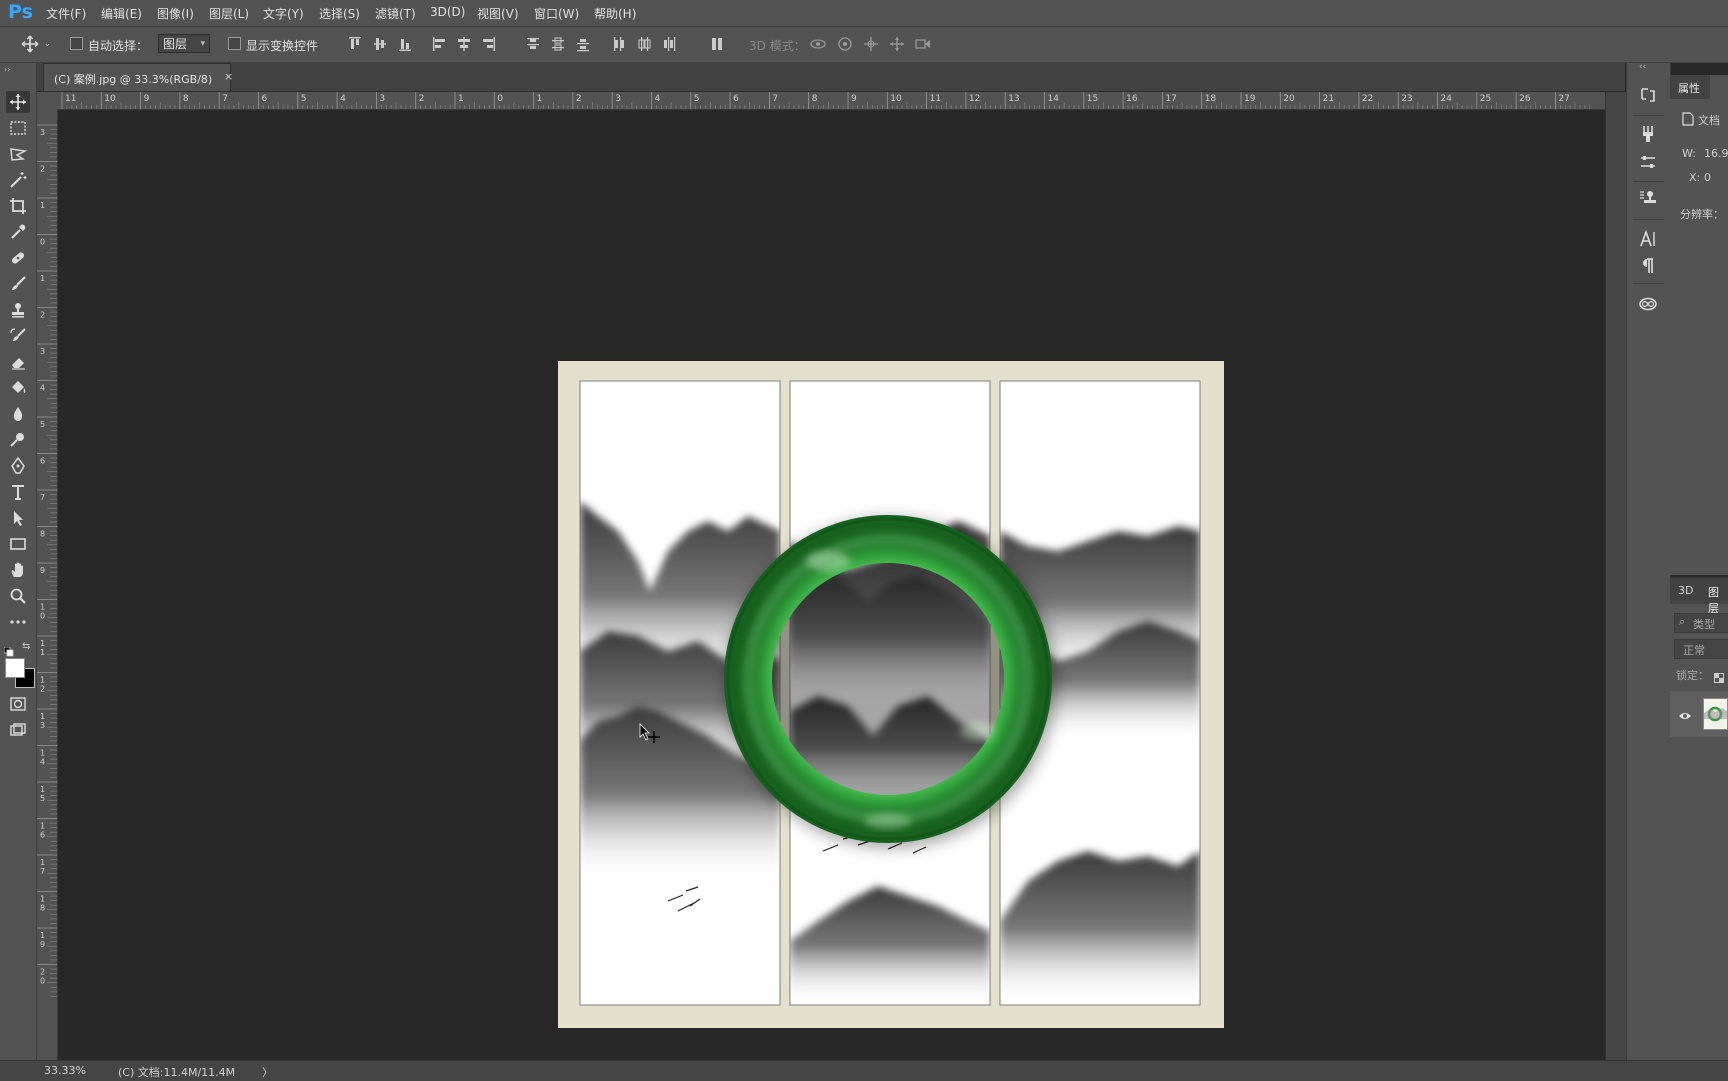 Image resolution: width=1728 pixels, height=1081 pixels. Describe the element at coordinates (818, 44) in the screenshot. I see `rotate-3d-icon` at that location.